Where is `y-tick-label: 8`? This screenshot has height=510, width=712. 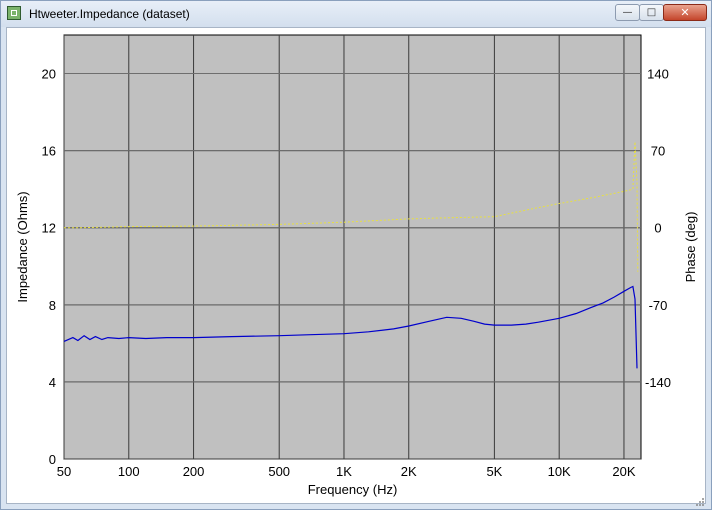
y-tick-label: 8 is located at coordinates (52, 305).